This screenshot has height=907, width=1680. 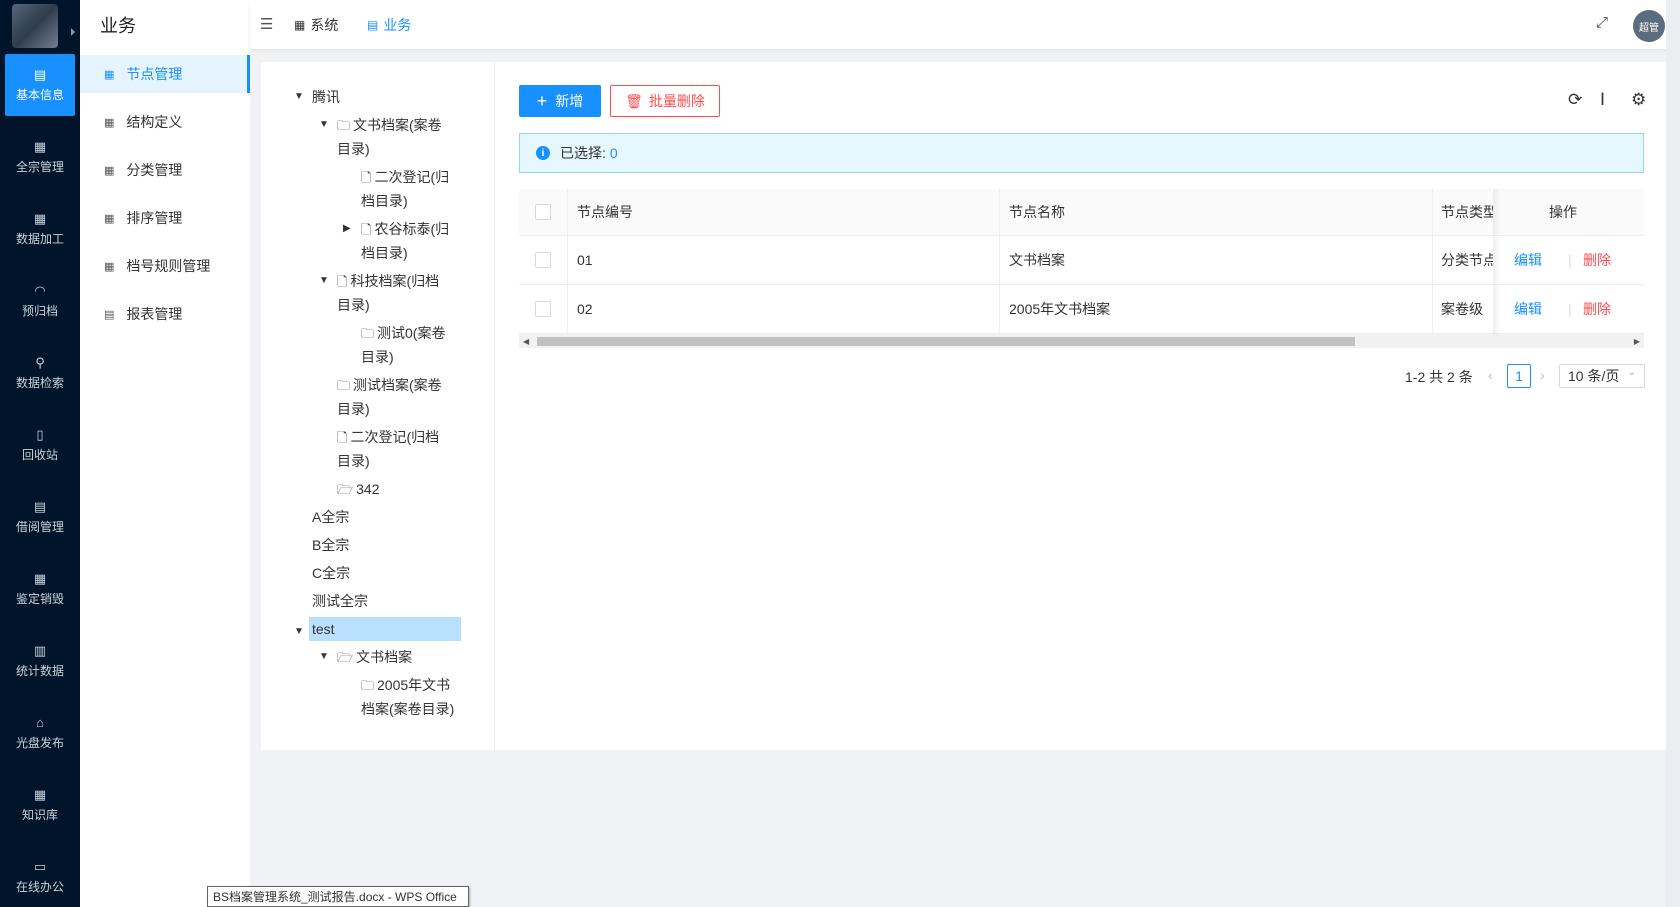 What do you see at coordinates (323, 629) in the screenshot?
I see `tree-node-label: test` at bounding box center [323, 629].